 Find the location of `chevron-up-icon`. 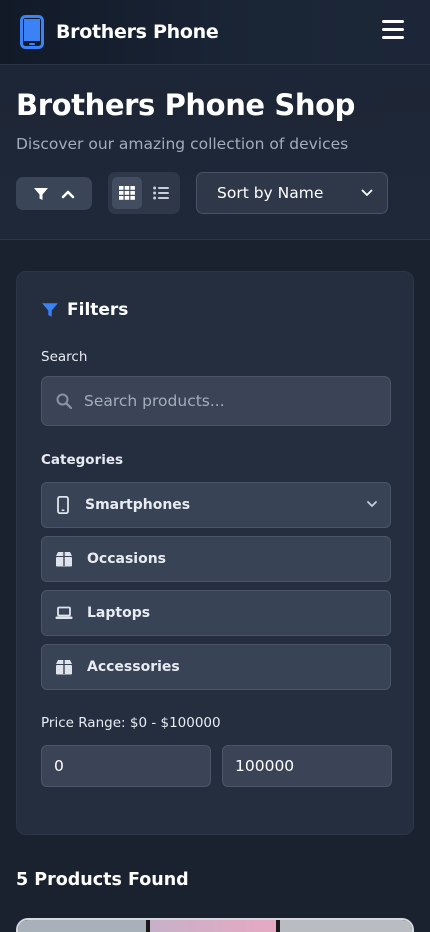

chevron-up-icon is located at coordinates (68, 194).